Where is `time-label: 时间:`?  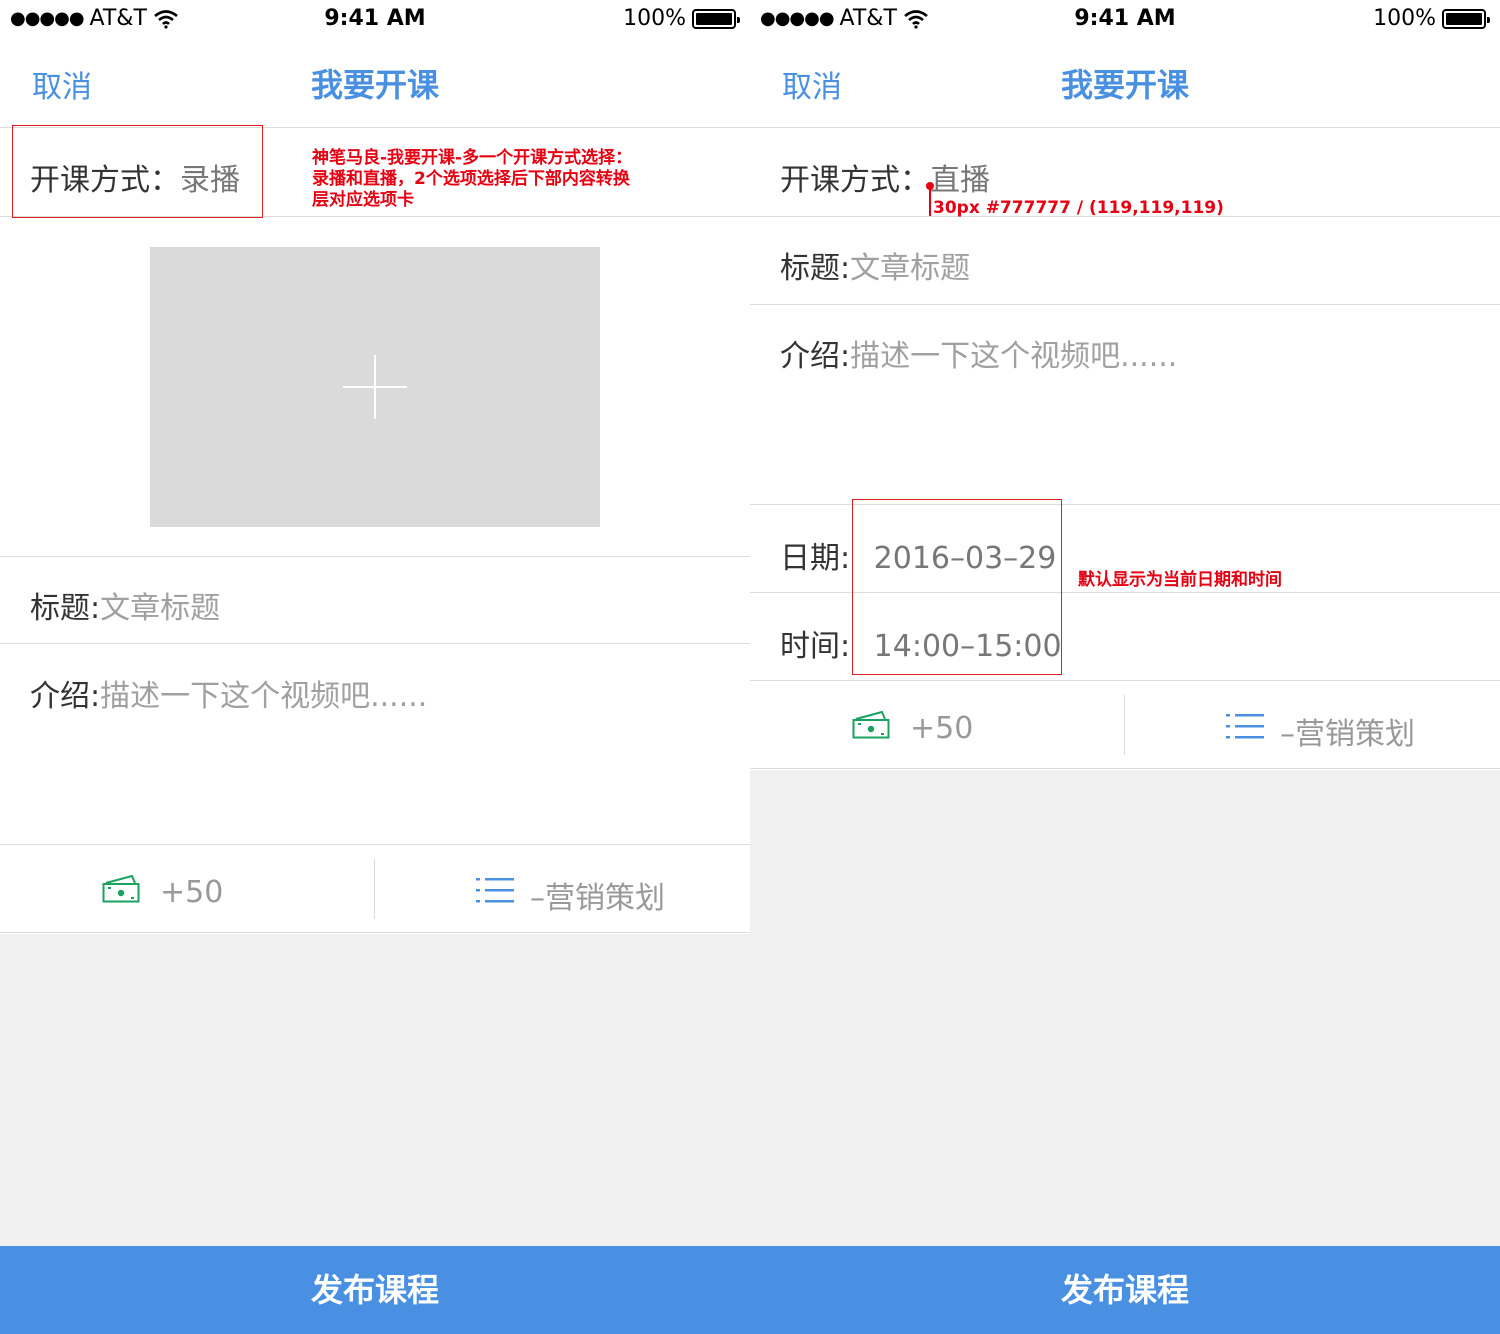 time-label: 时间: is located at coordinates (815, 646).